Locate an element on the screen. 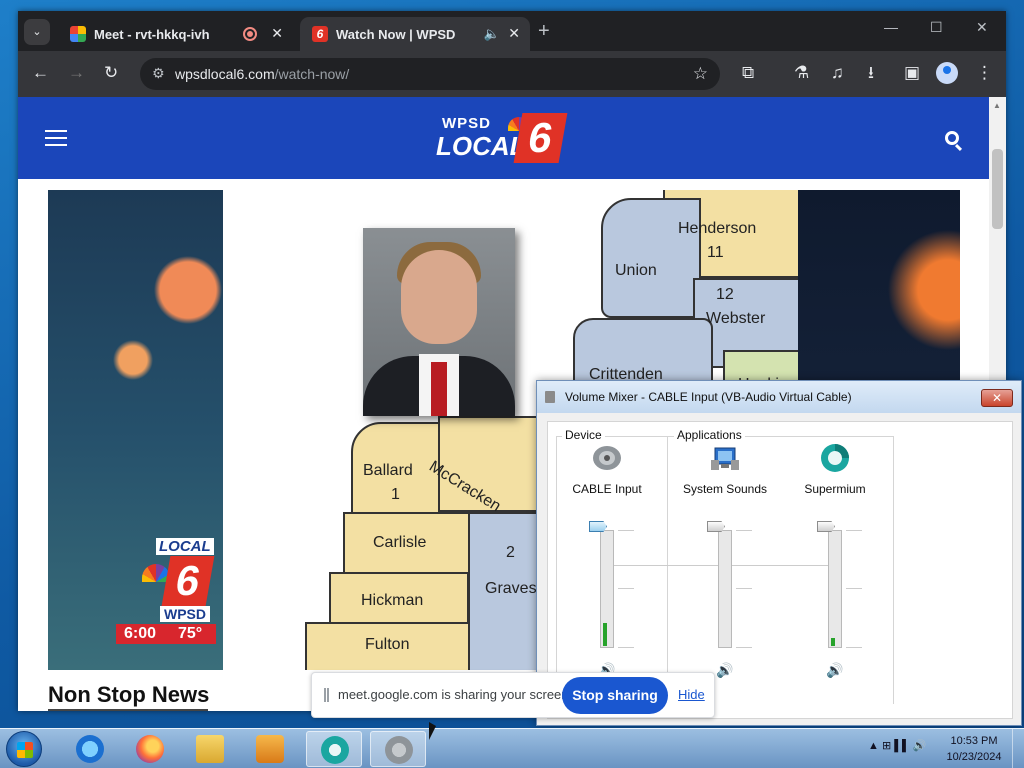 The width and height of the screenshot is (1024, 768). tab-search-button: ⌄ is located at coordinates (37, 32).